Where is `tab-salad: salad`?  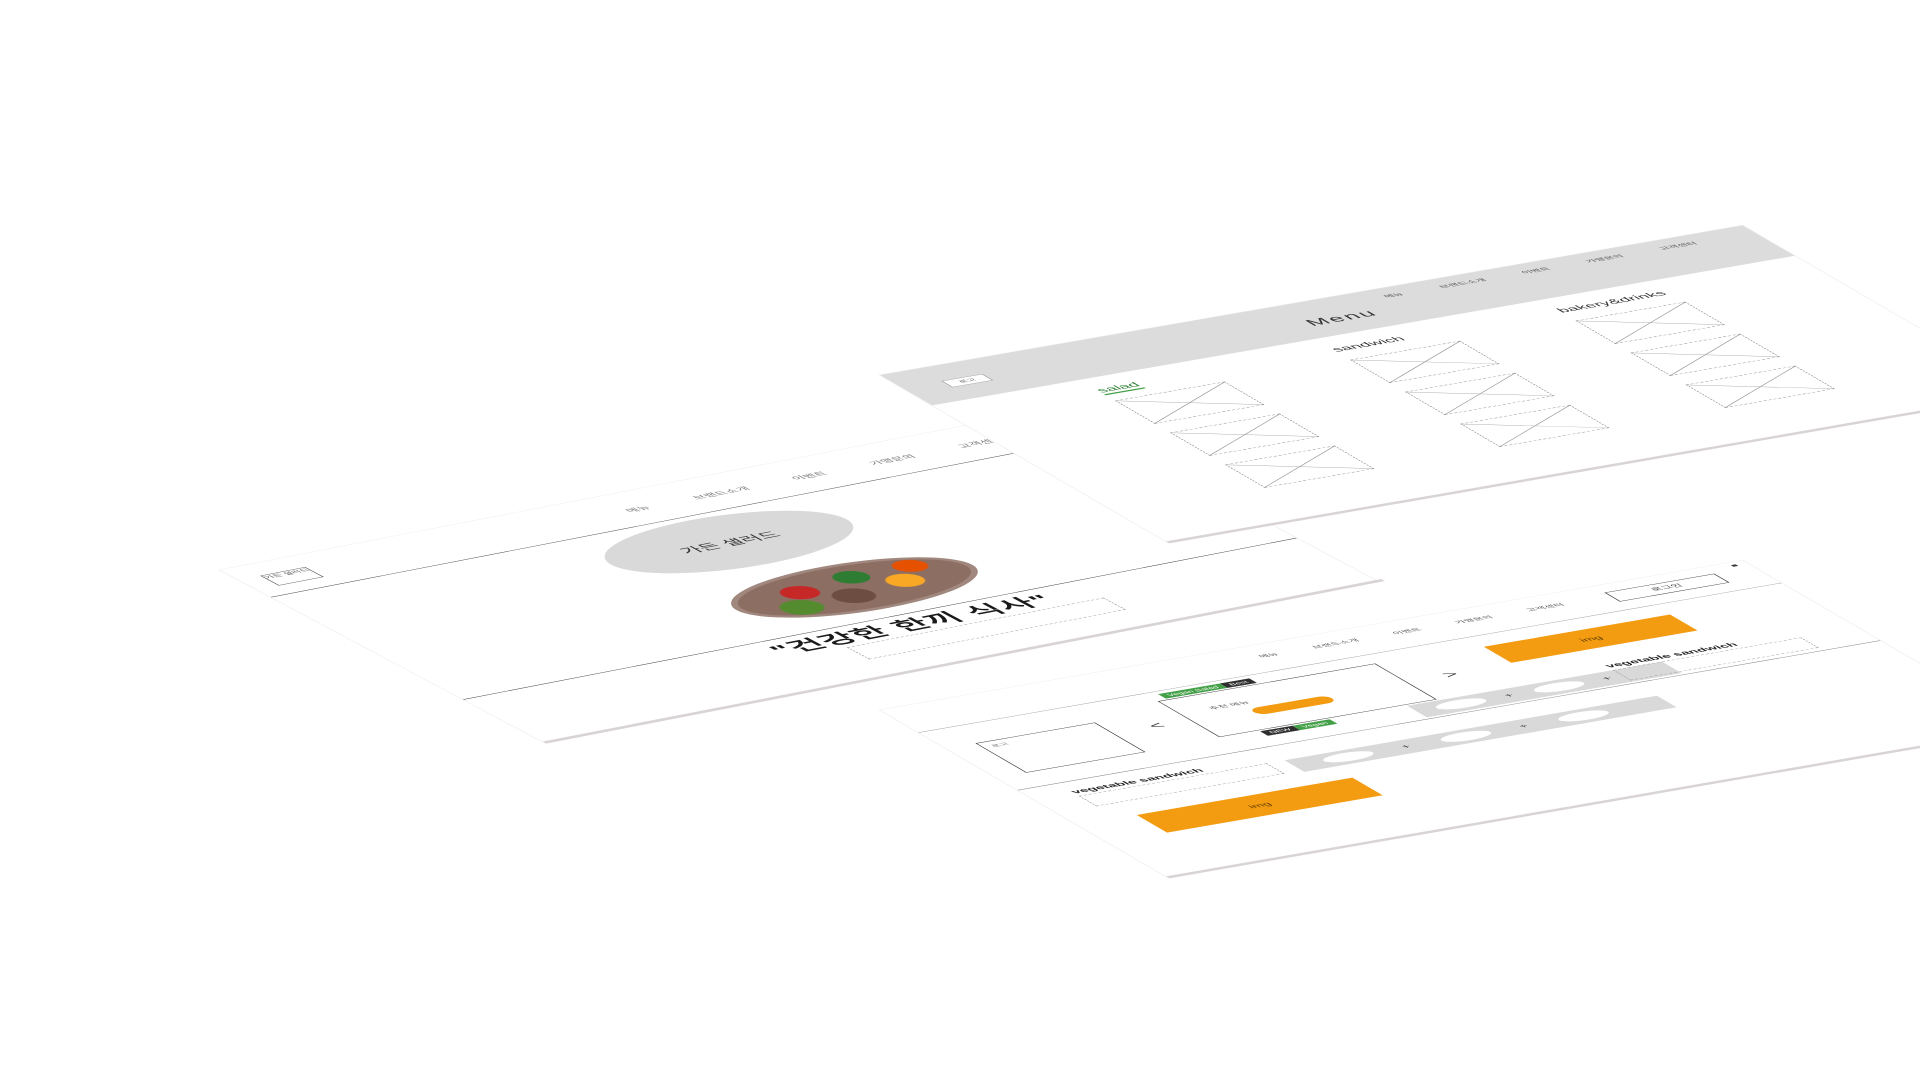
tab-salad: salad is located at coordinates (1119, 388).